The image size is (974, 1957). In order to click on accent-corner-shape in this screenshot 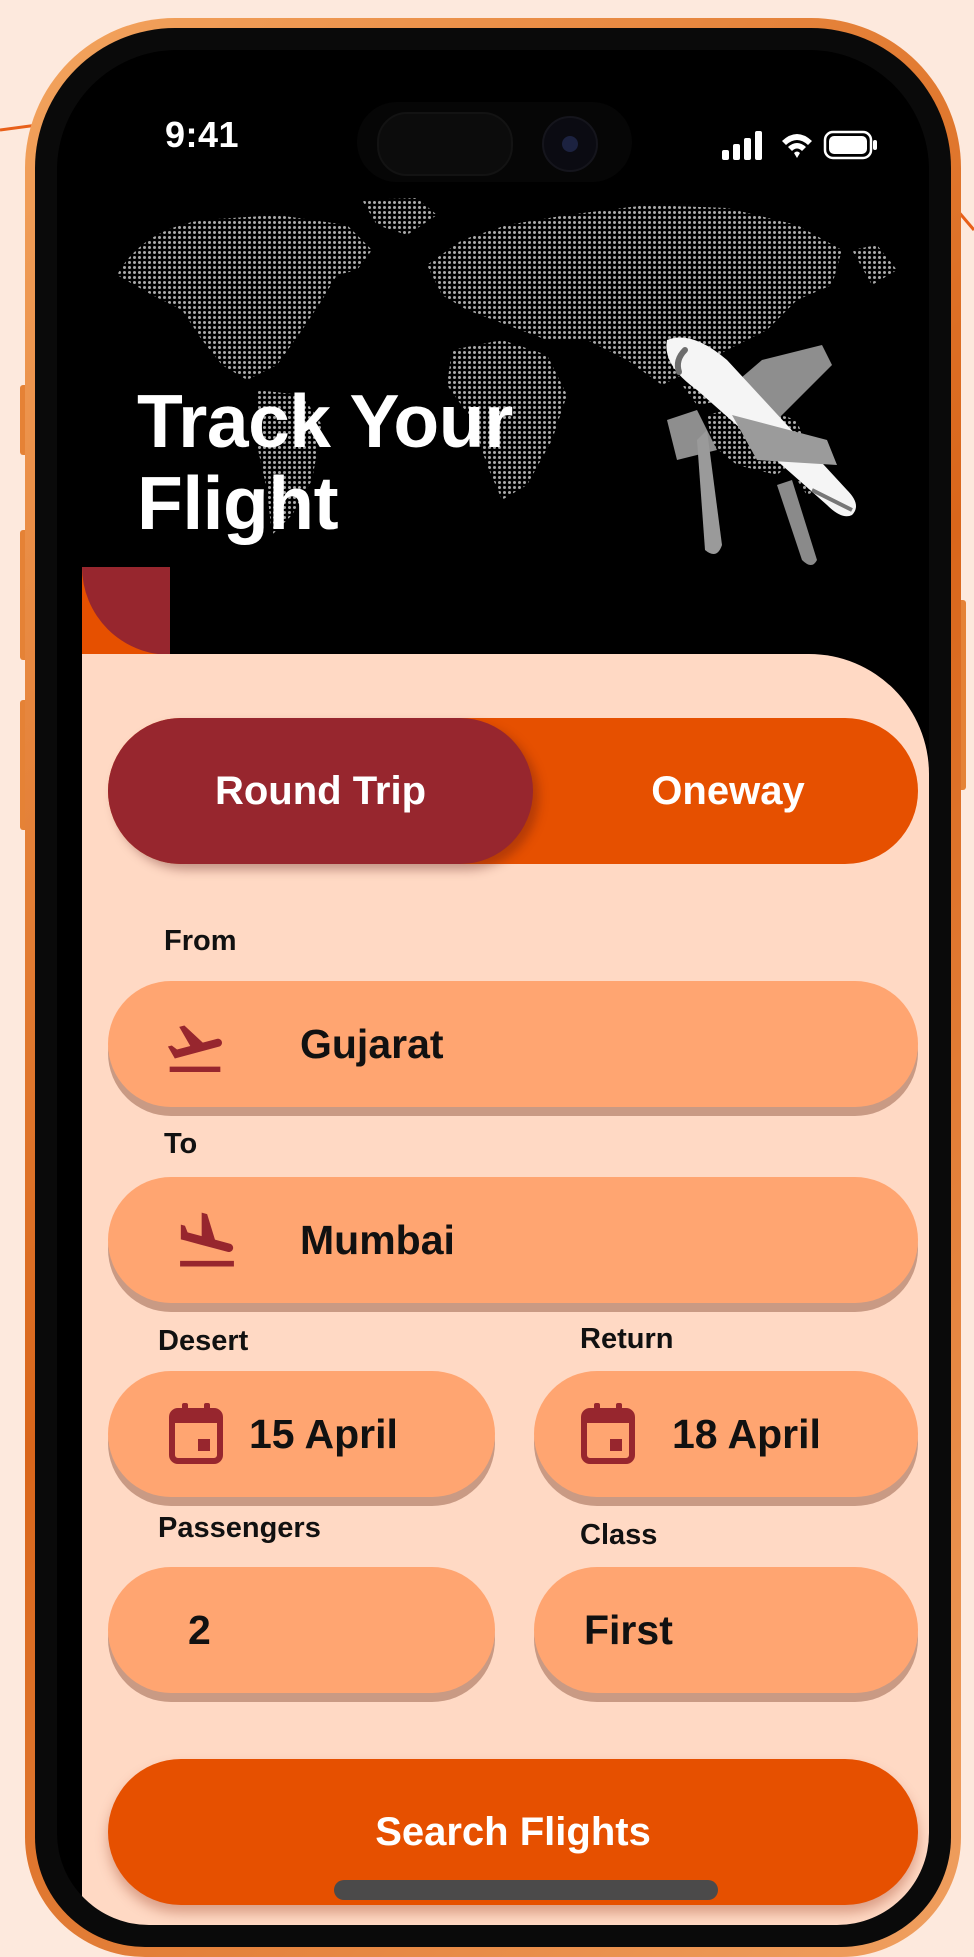, I will do `click(126, 611)`.